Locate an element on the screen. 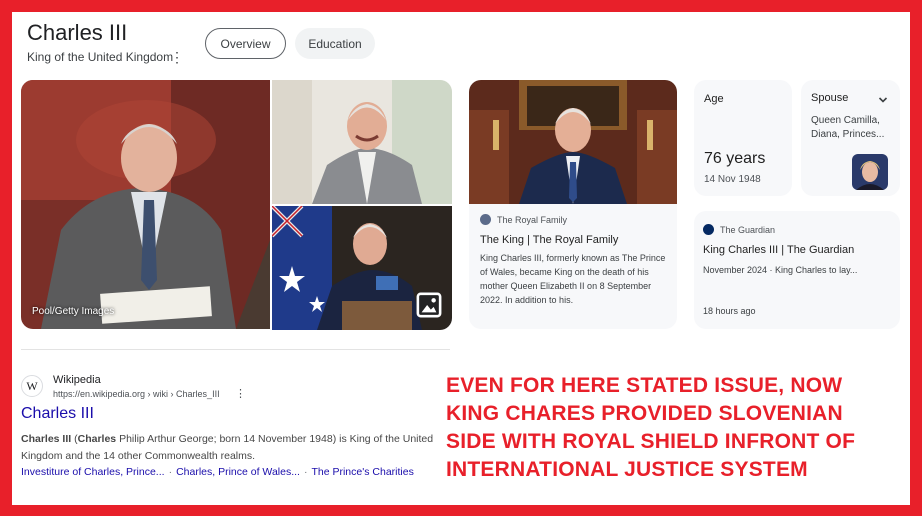  guardian-logo-icon is located at coordinates (708, 229).